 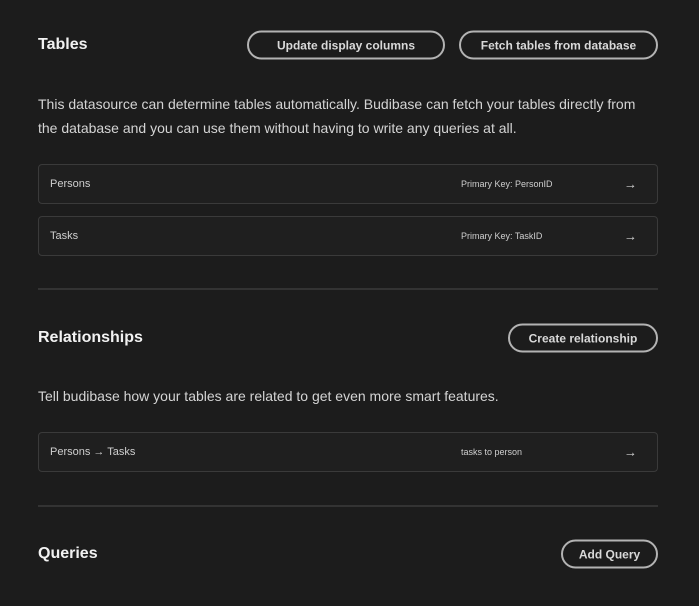 What do you see at coordinates (492, 452) in the screenshot?
I see `relationship-label: tasks to person` at bounding box center [492, 452].